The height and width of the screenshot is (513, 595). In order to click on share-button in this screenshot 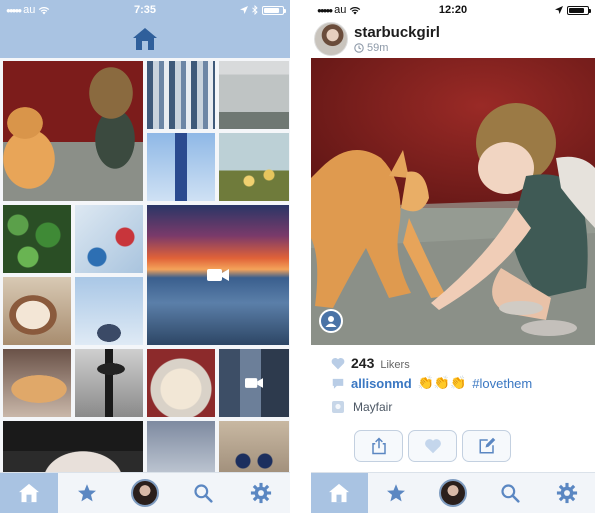, I will do `click(378, 446)`.